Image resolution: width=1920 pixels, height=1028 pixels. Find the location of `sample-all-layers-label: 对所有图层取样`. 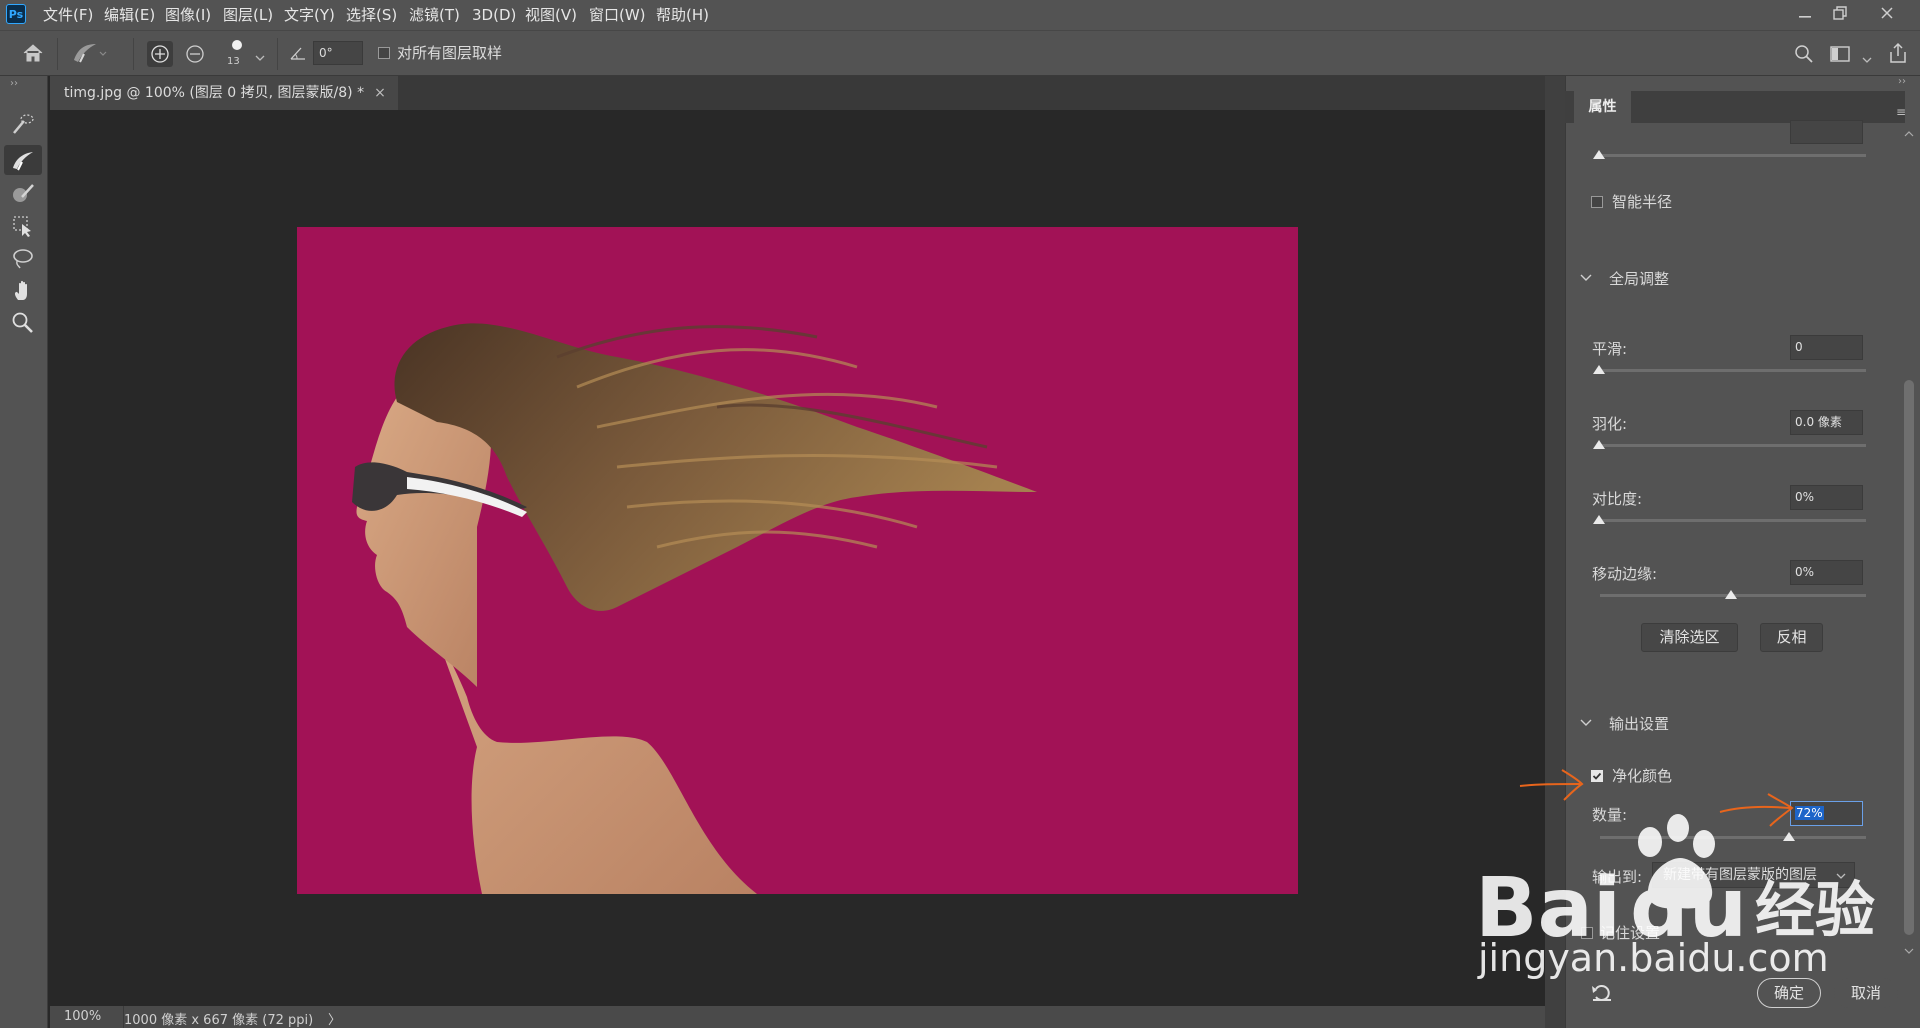

sample-all-layers-label: 对所有图层取样 is located at coordinates (450, 53).